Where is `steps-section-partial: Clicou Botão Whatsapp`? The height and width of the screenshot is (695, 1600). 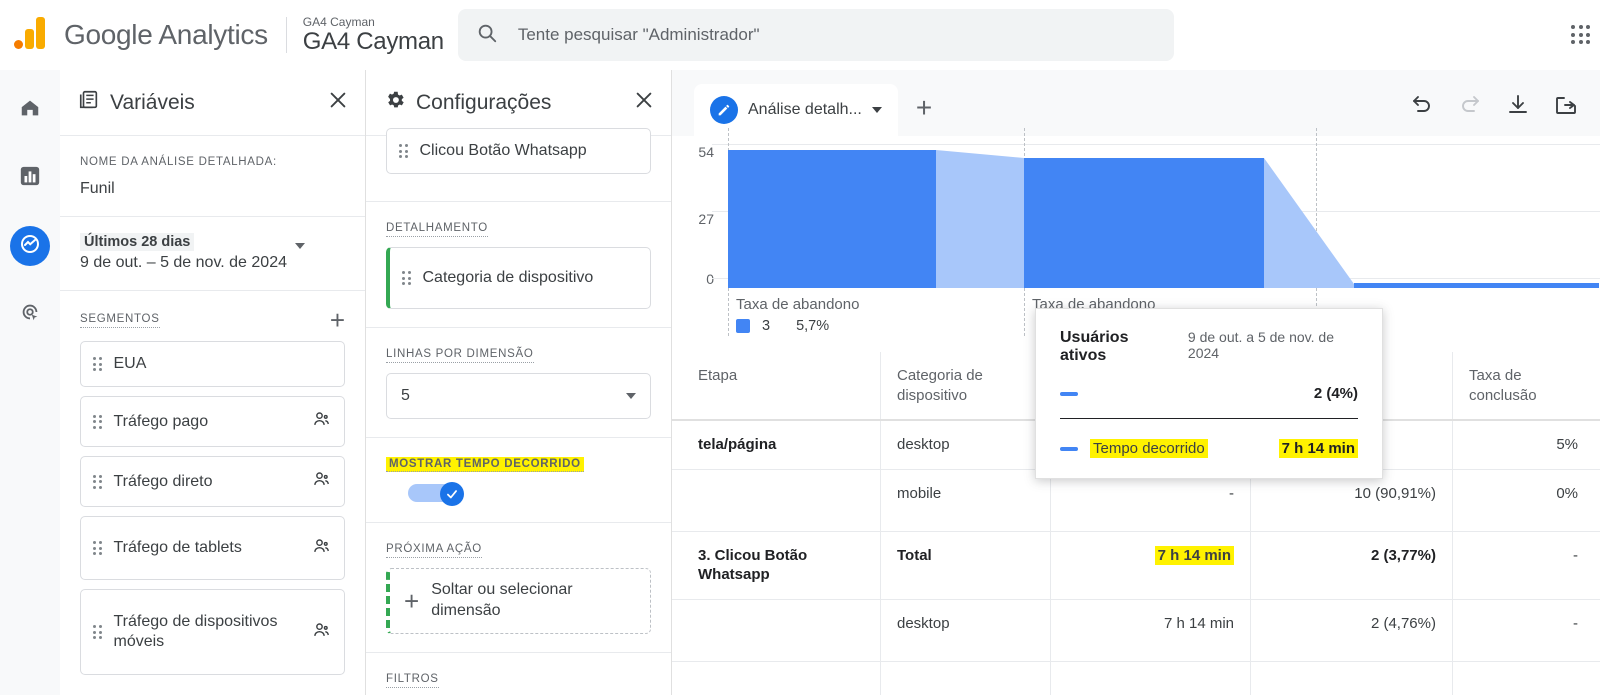 steps-section-partial: Clicou Botão Whatsapp is located at coordinates (518, 165).